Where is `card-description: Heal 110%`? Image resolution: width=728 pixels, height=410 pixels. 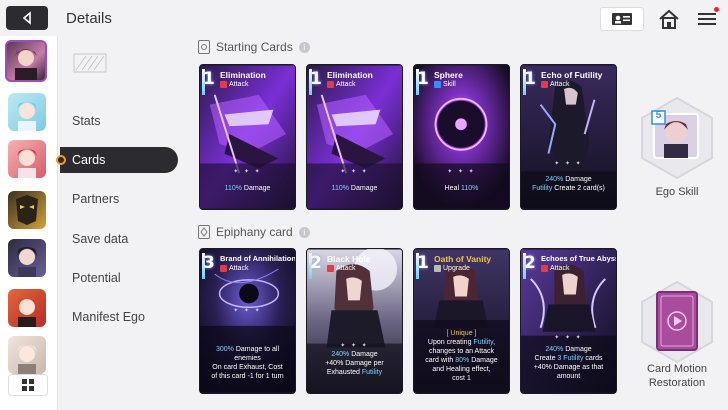 card-description: Heal 110% is located at coordinates (461, 188).